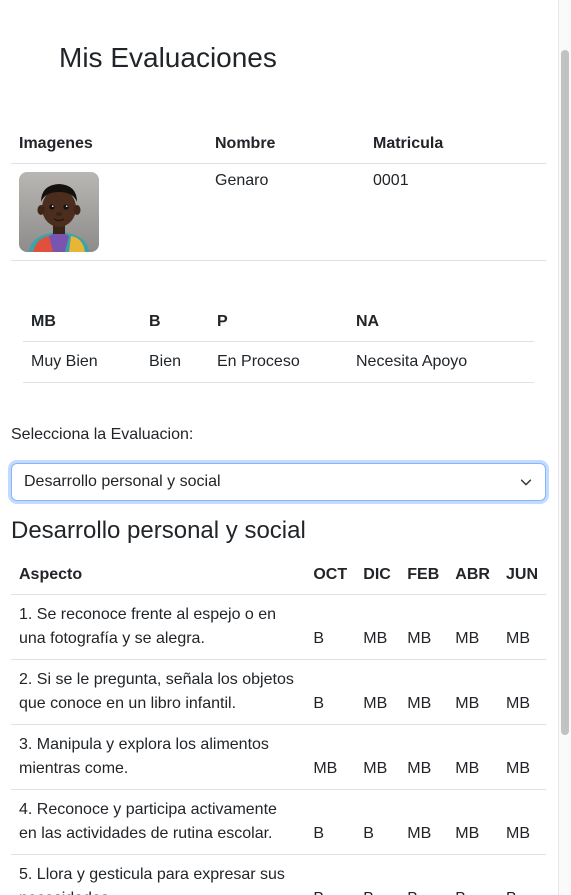  What do you see at coordinates (455, 144) in the screenshot?
I see `header-matricula: Matricula` at bounding box center [455, 144].